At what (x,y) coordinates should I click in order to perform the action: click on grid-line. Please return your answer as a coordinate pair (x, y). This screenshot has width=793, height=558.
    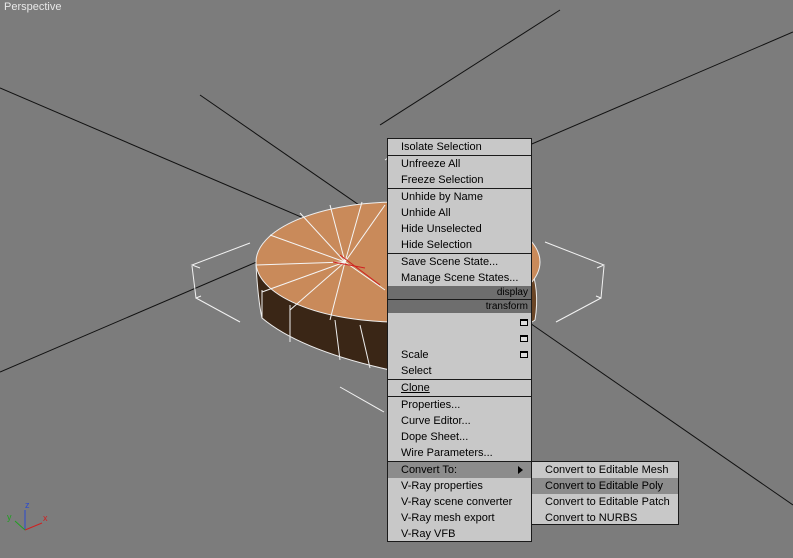
    Looking at the image, I should click on (470, 67).